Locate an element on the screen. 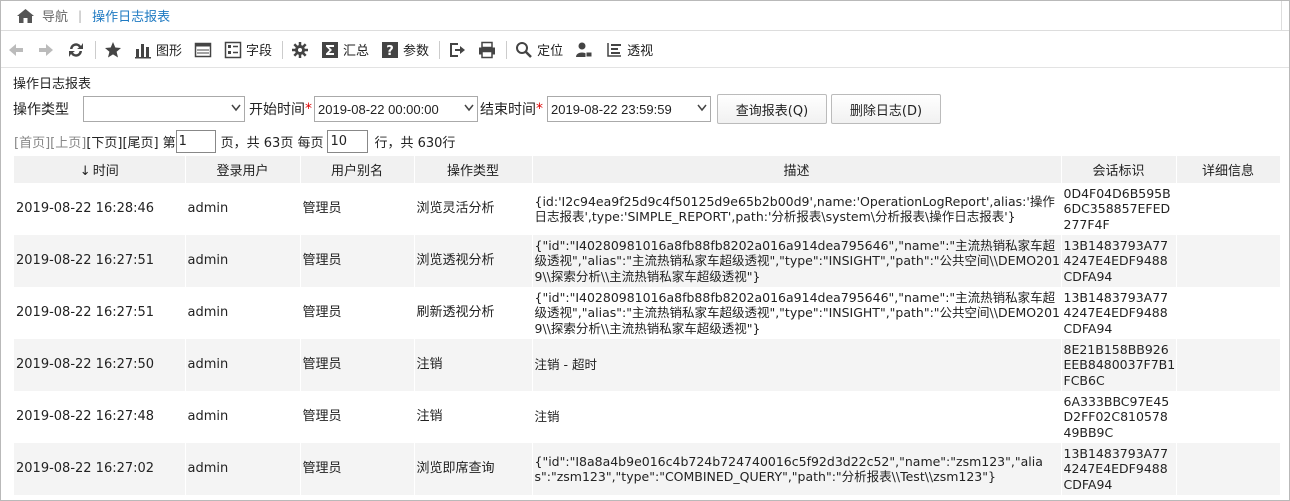 The image size is (1290, 501). cell-session: 6A333BBC97E45D2FF02C81057849BB9C is located at coordinates (1119, 417).